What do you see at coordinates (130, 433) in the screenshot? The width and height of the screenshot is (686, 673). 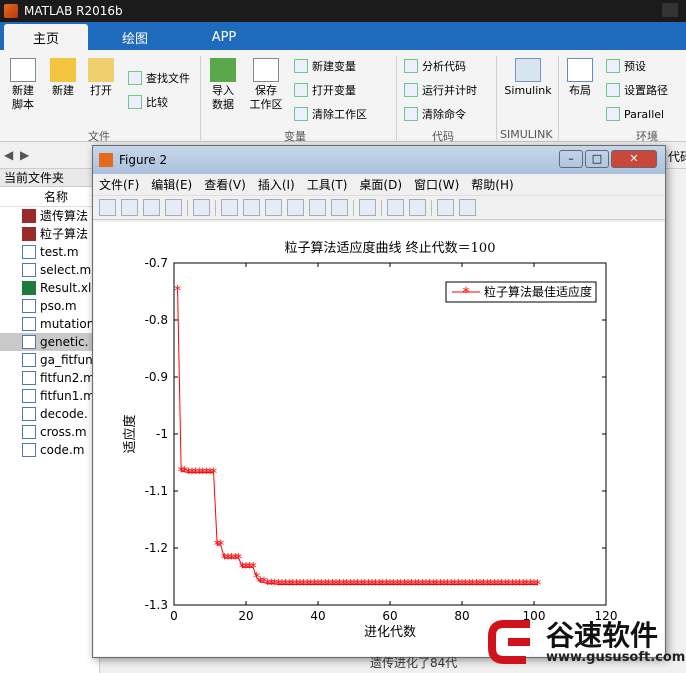 I see `y-axis-label: 适应度` at bounding box center [130, 433].